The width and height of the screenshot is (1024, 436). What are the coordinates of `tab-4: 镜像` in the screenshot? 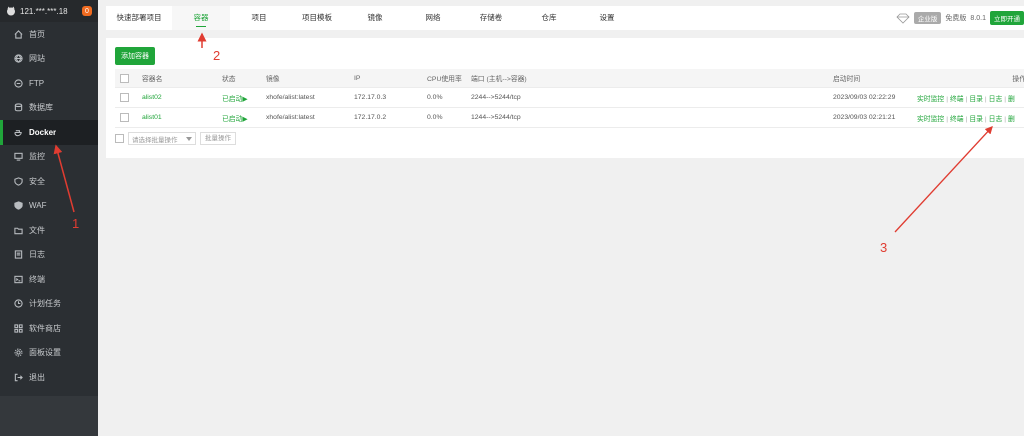 It's located at (375, 18).